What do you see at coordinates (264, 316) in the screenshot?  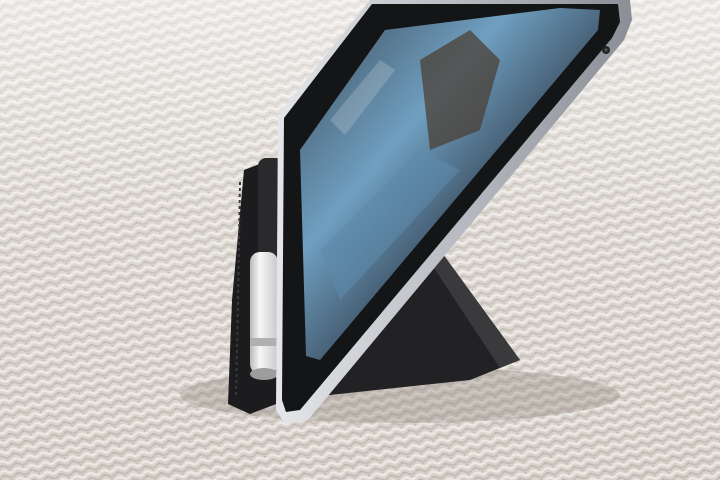 I see `stylus-pencil` at bounding box center [264, 316].